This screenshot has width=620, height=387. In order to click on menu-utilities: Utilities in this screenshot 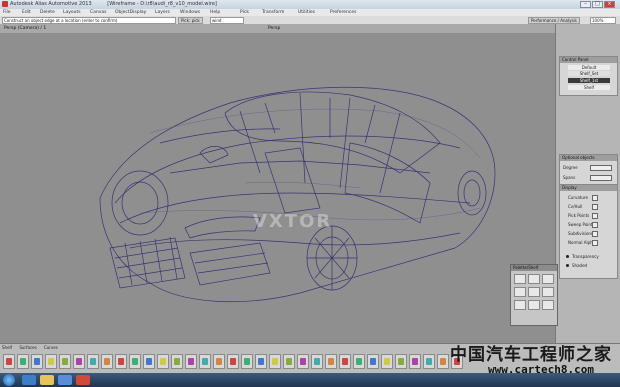, I will do `click(306, 12)`.